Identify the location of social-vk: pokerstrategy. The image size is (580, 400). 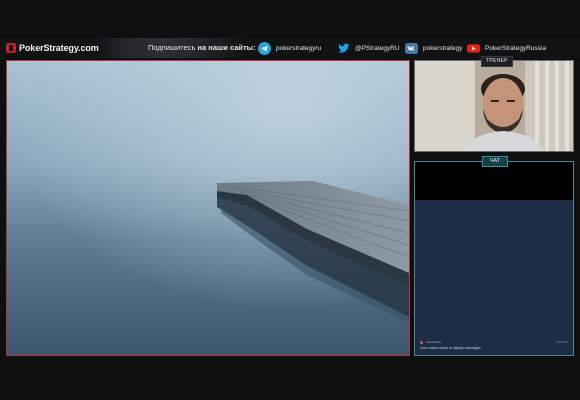
(433, 48).